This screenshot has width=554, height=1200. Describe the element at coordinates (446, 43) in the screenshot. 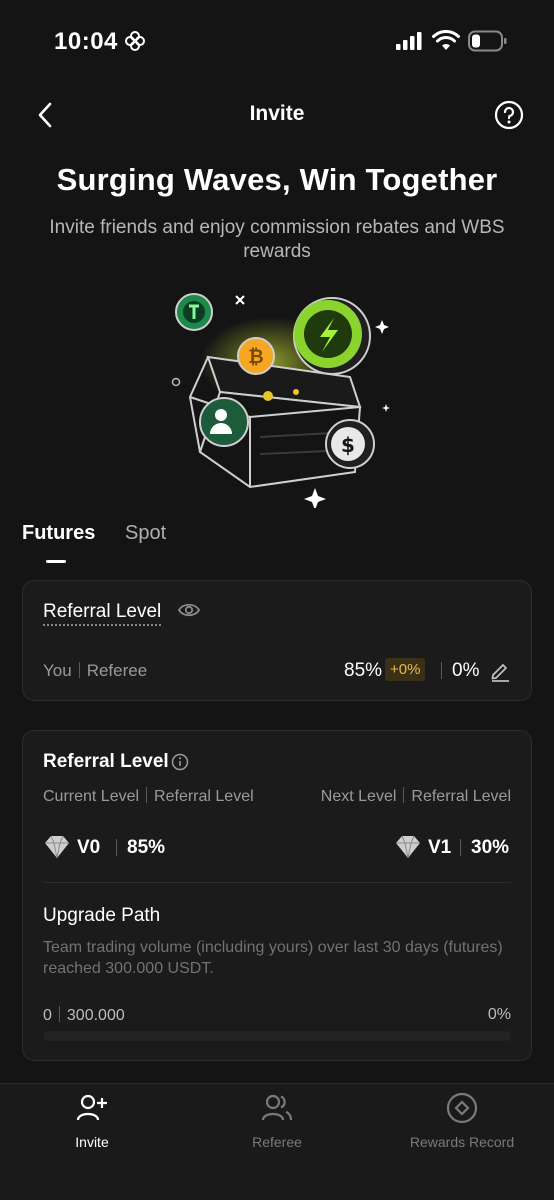

I see `wifi-icon` at that location.